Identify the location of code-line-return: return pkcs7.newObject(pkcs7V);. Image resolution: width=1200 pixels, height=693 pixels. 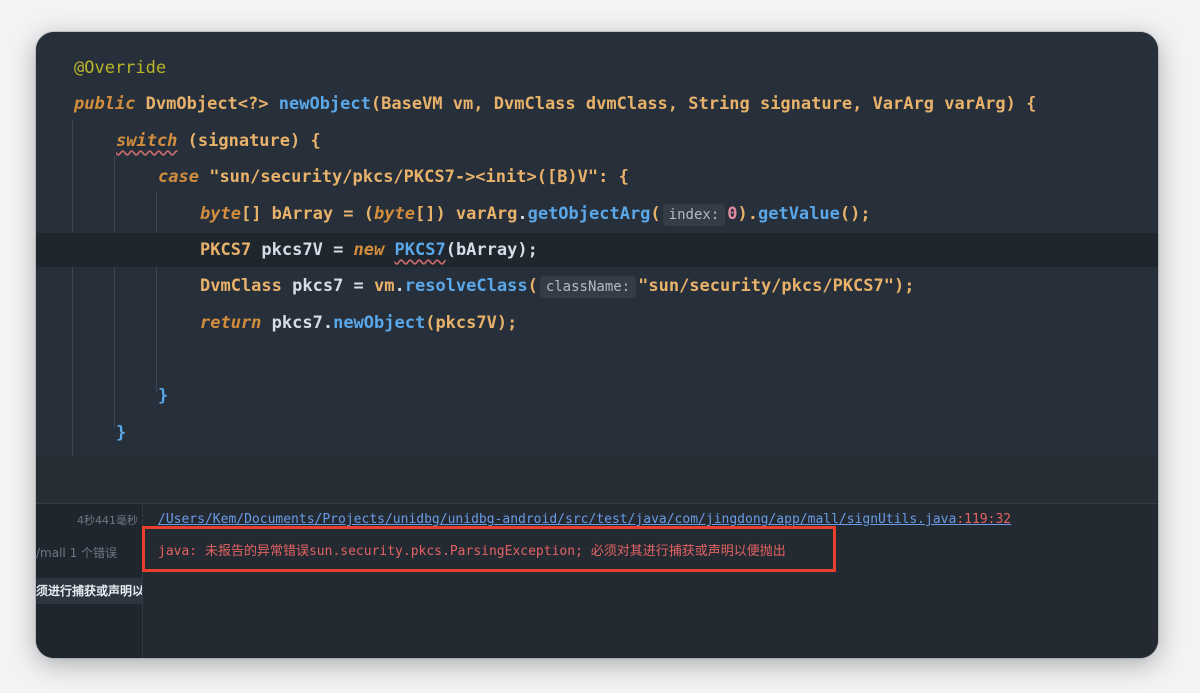
(359, 323).